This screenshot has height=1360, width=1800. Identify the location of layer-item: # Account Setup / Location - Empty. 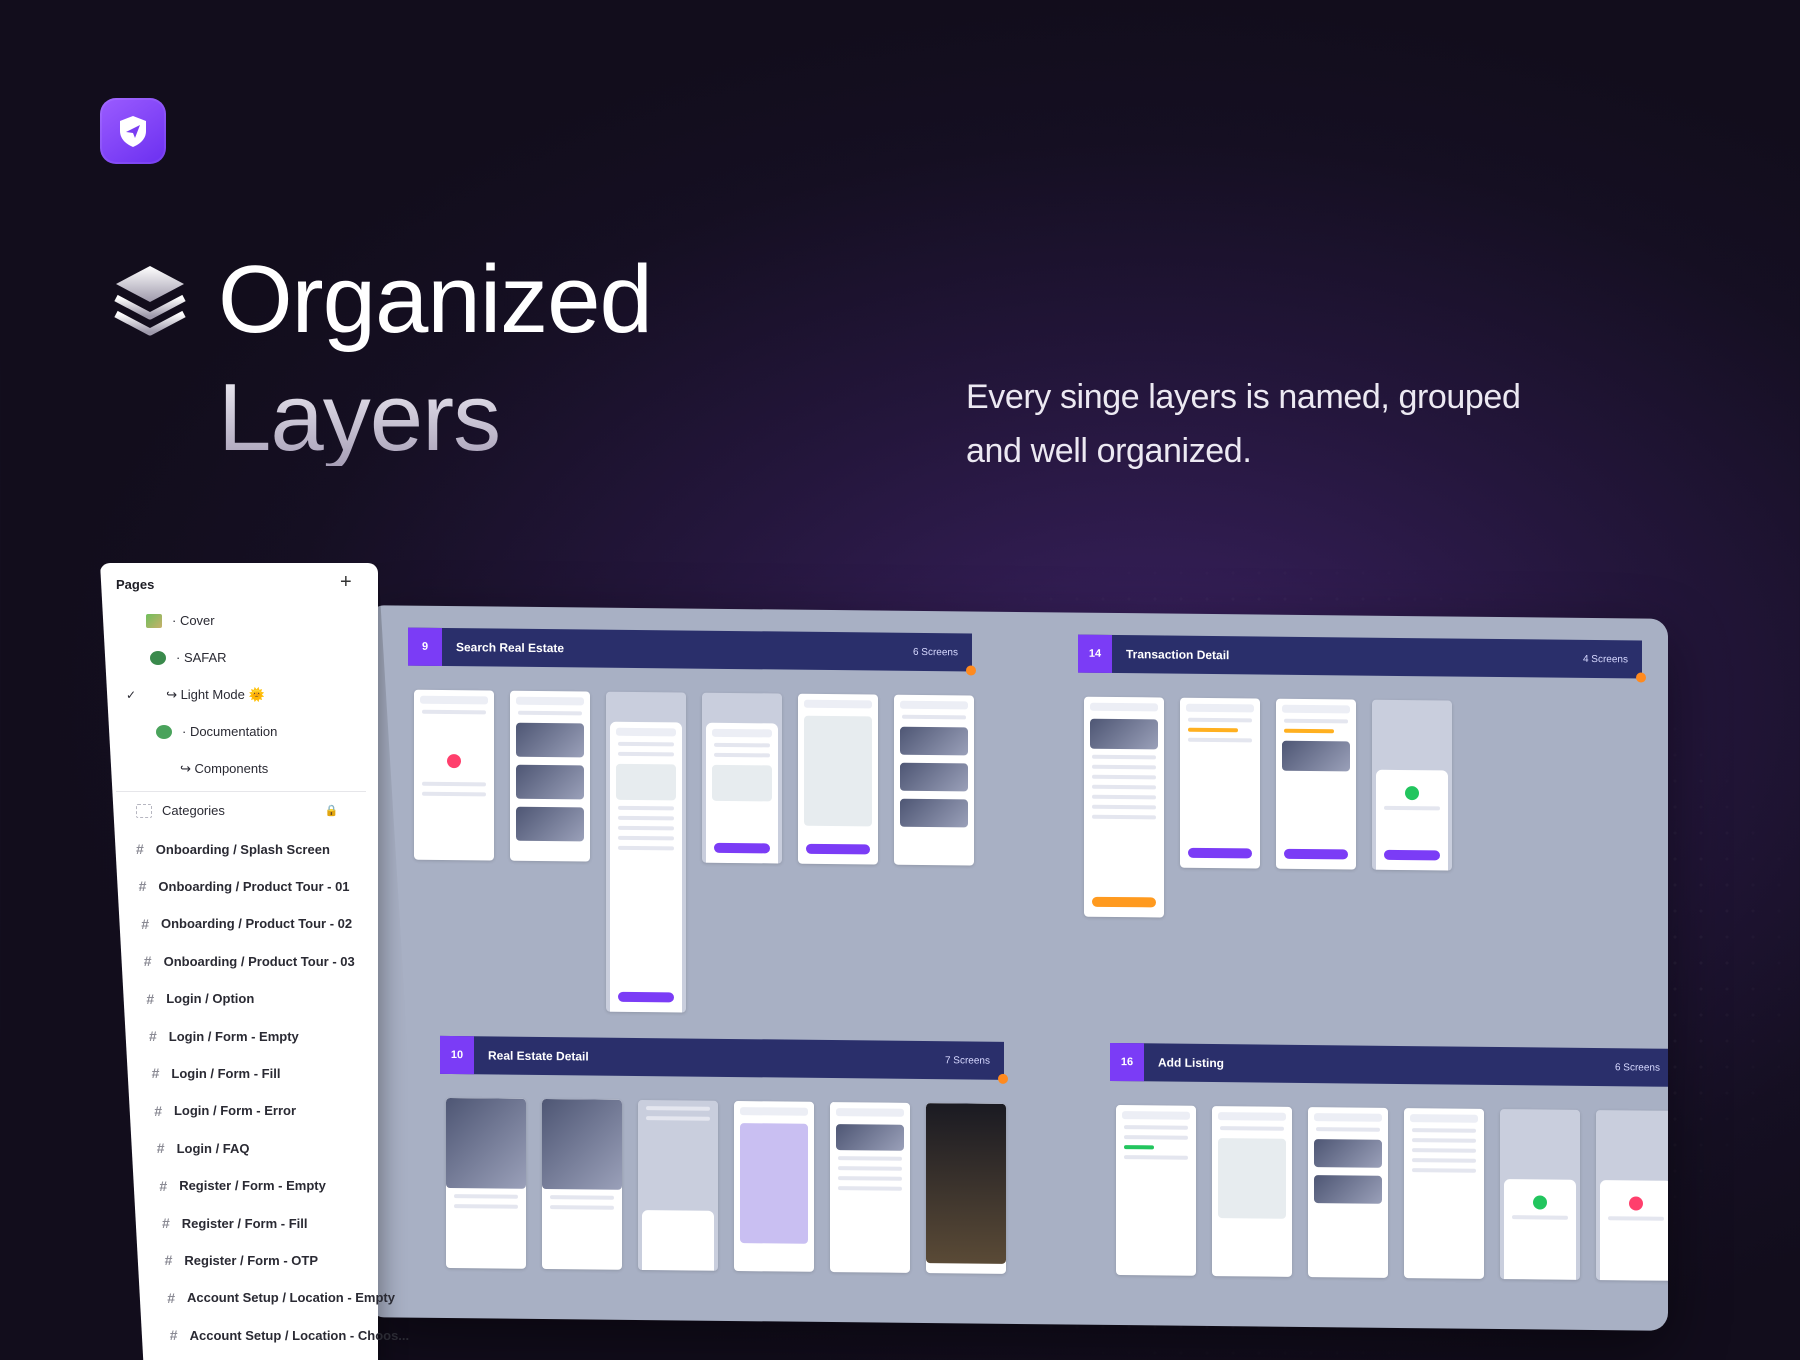
(281, 1298).